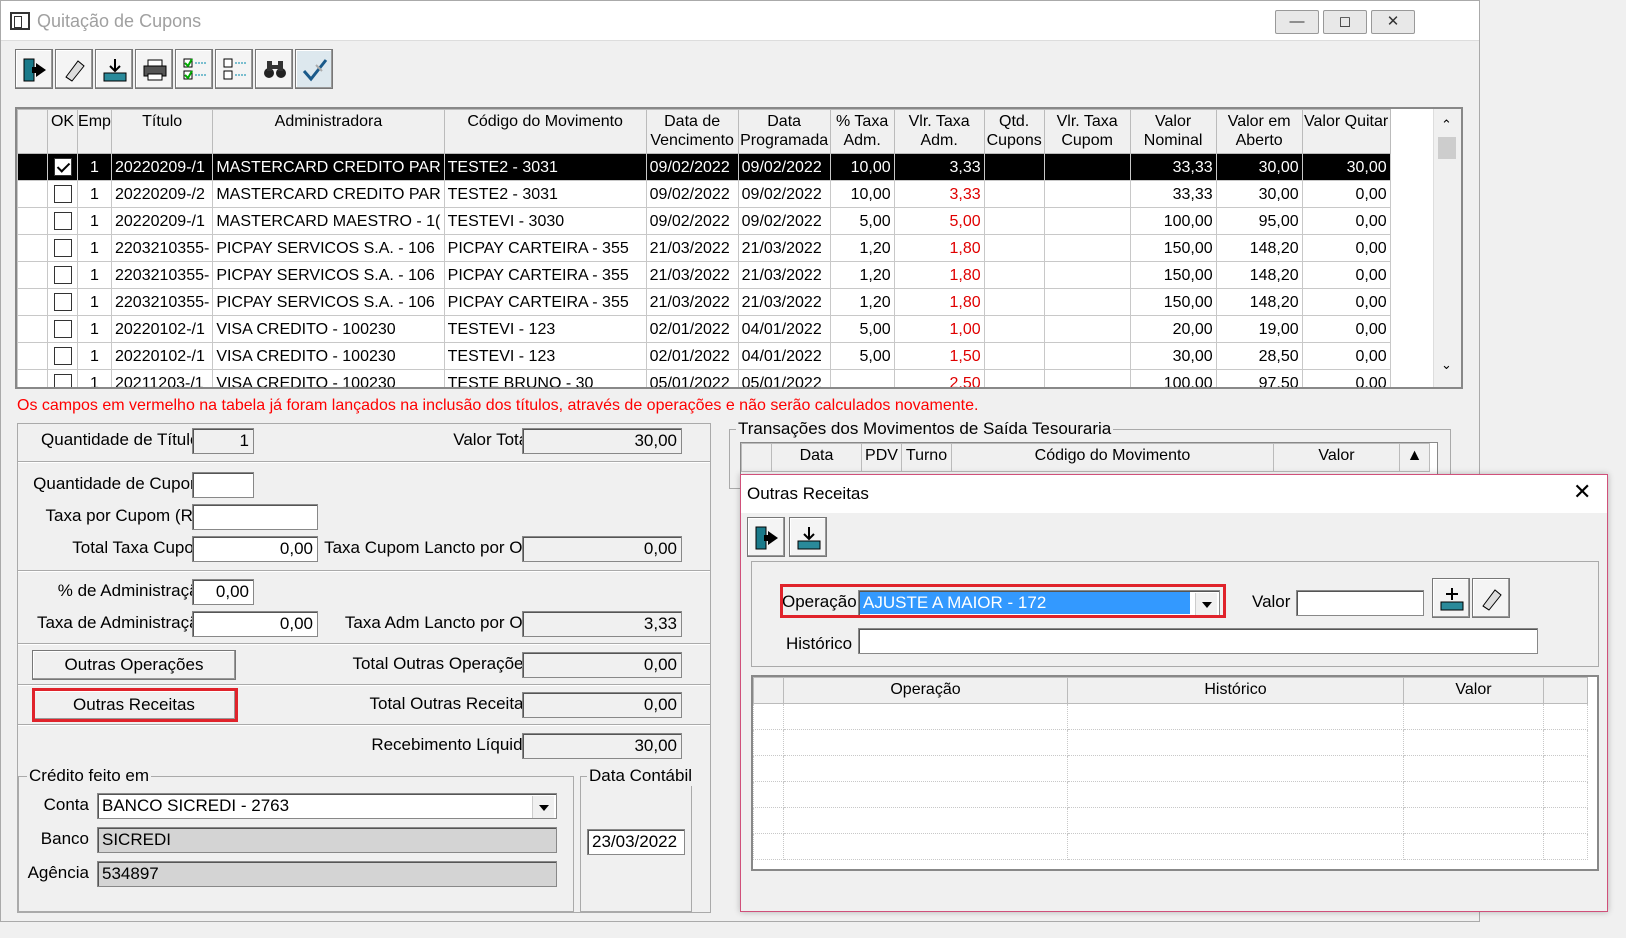 Image resolution: width=1626 pixels, height=938 pixels. Describe the element at coordinates (1259, 329) in the screenshot. I see `cell-aberto: 19,00` at that location.